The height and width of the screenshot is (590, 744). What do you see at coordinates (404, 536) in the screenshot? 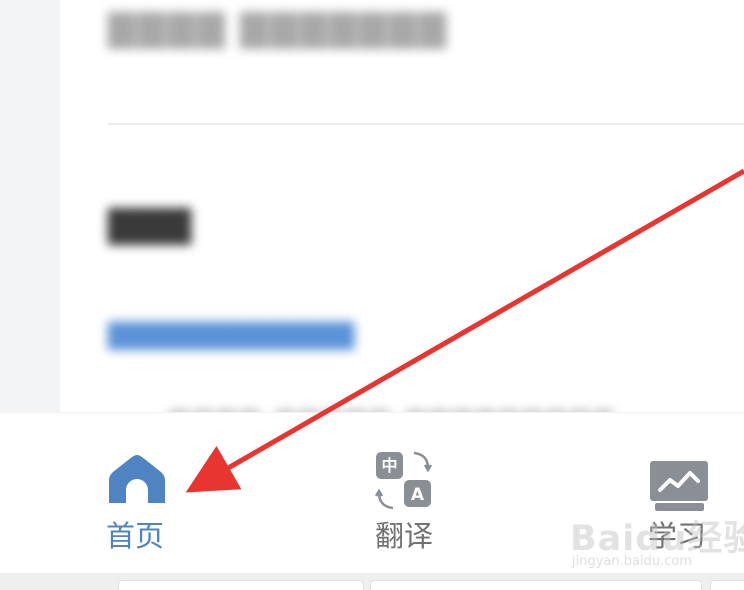
I see `nav-label-translate: 翻译` at bounding box center [404, 536].